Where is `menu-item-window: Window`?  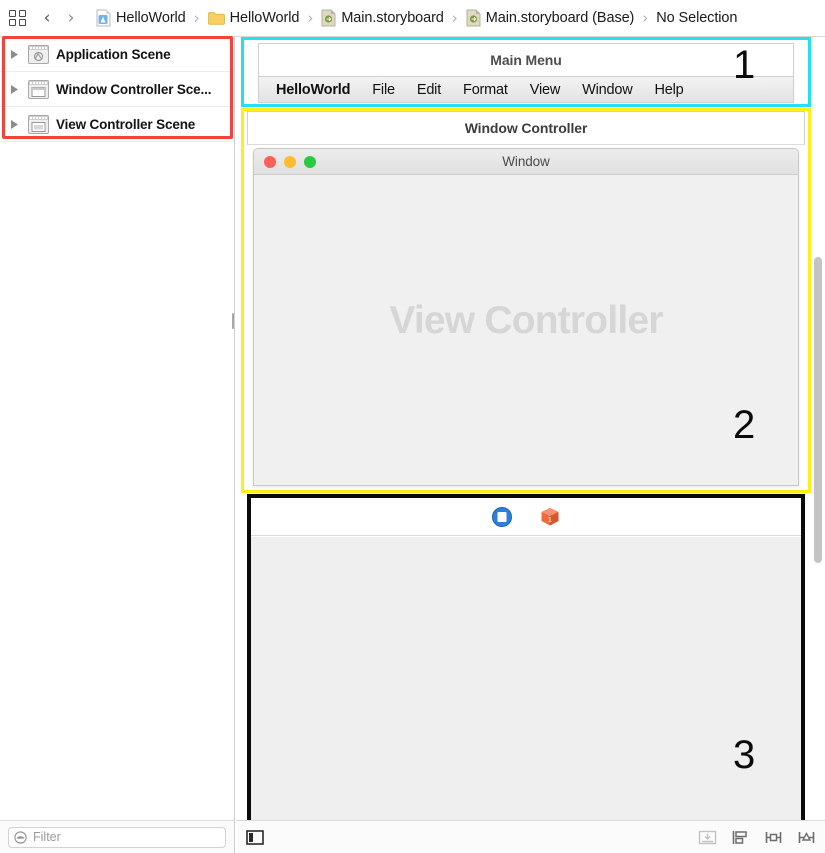
menu-item-window: Window is located at coordinates (607, 90).